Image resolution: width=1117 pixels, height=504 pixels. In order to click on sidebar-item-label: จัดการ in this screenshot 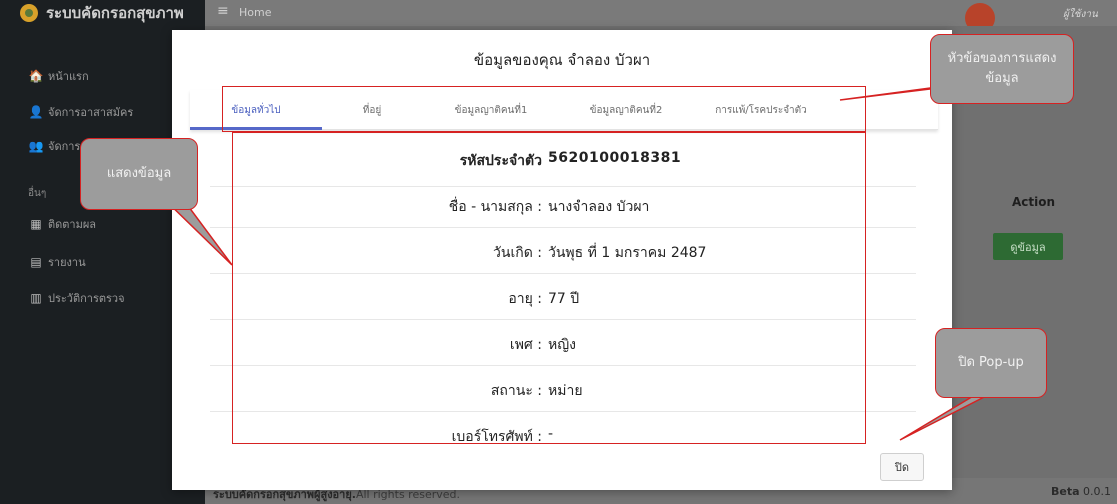, I will do `click(64, 146)`.